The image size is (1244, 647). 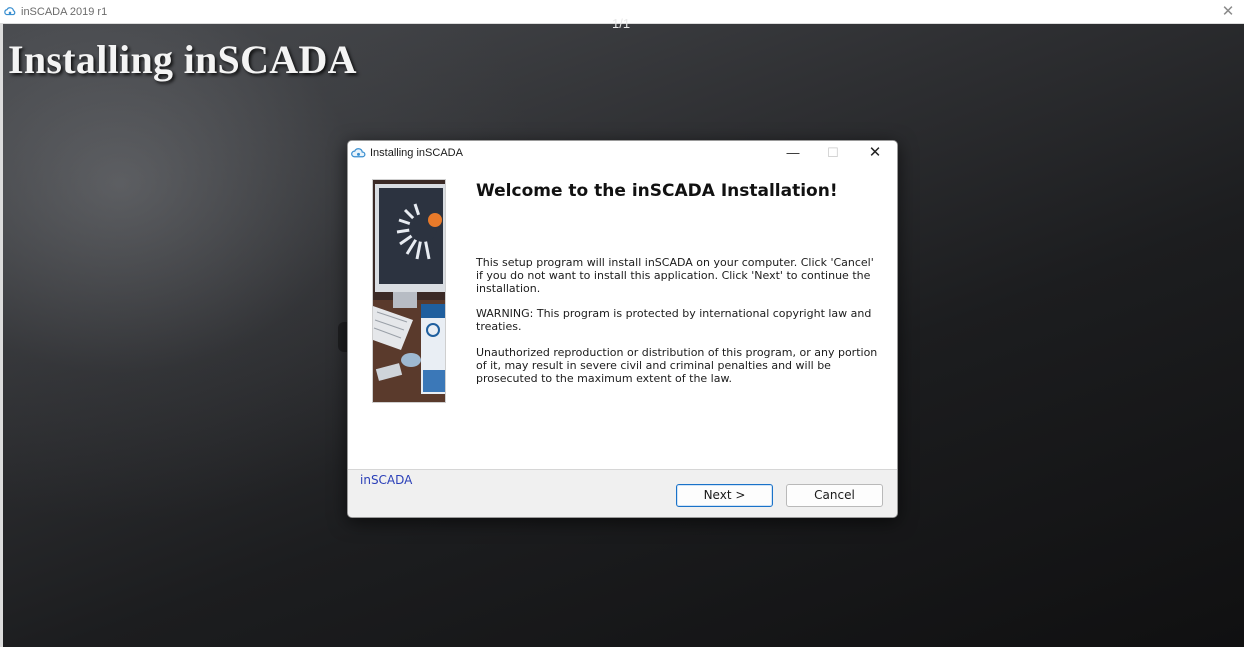 I want to click on dialog-title: Installing inSCADA, so click(x=416, y=152).